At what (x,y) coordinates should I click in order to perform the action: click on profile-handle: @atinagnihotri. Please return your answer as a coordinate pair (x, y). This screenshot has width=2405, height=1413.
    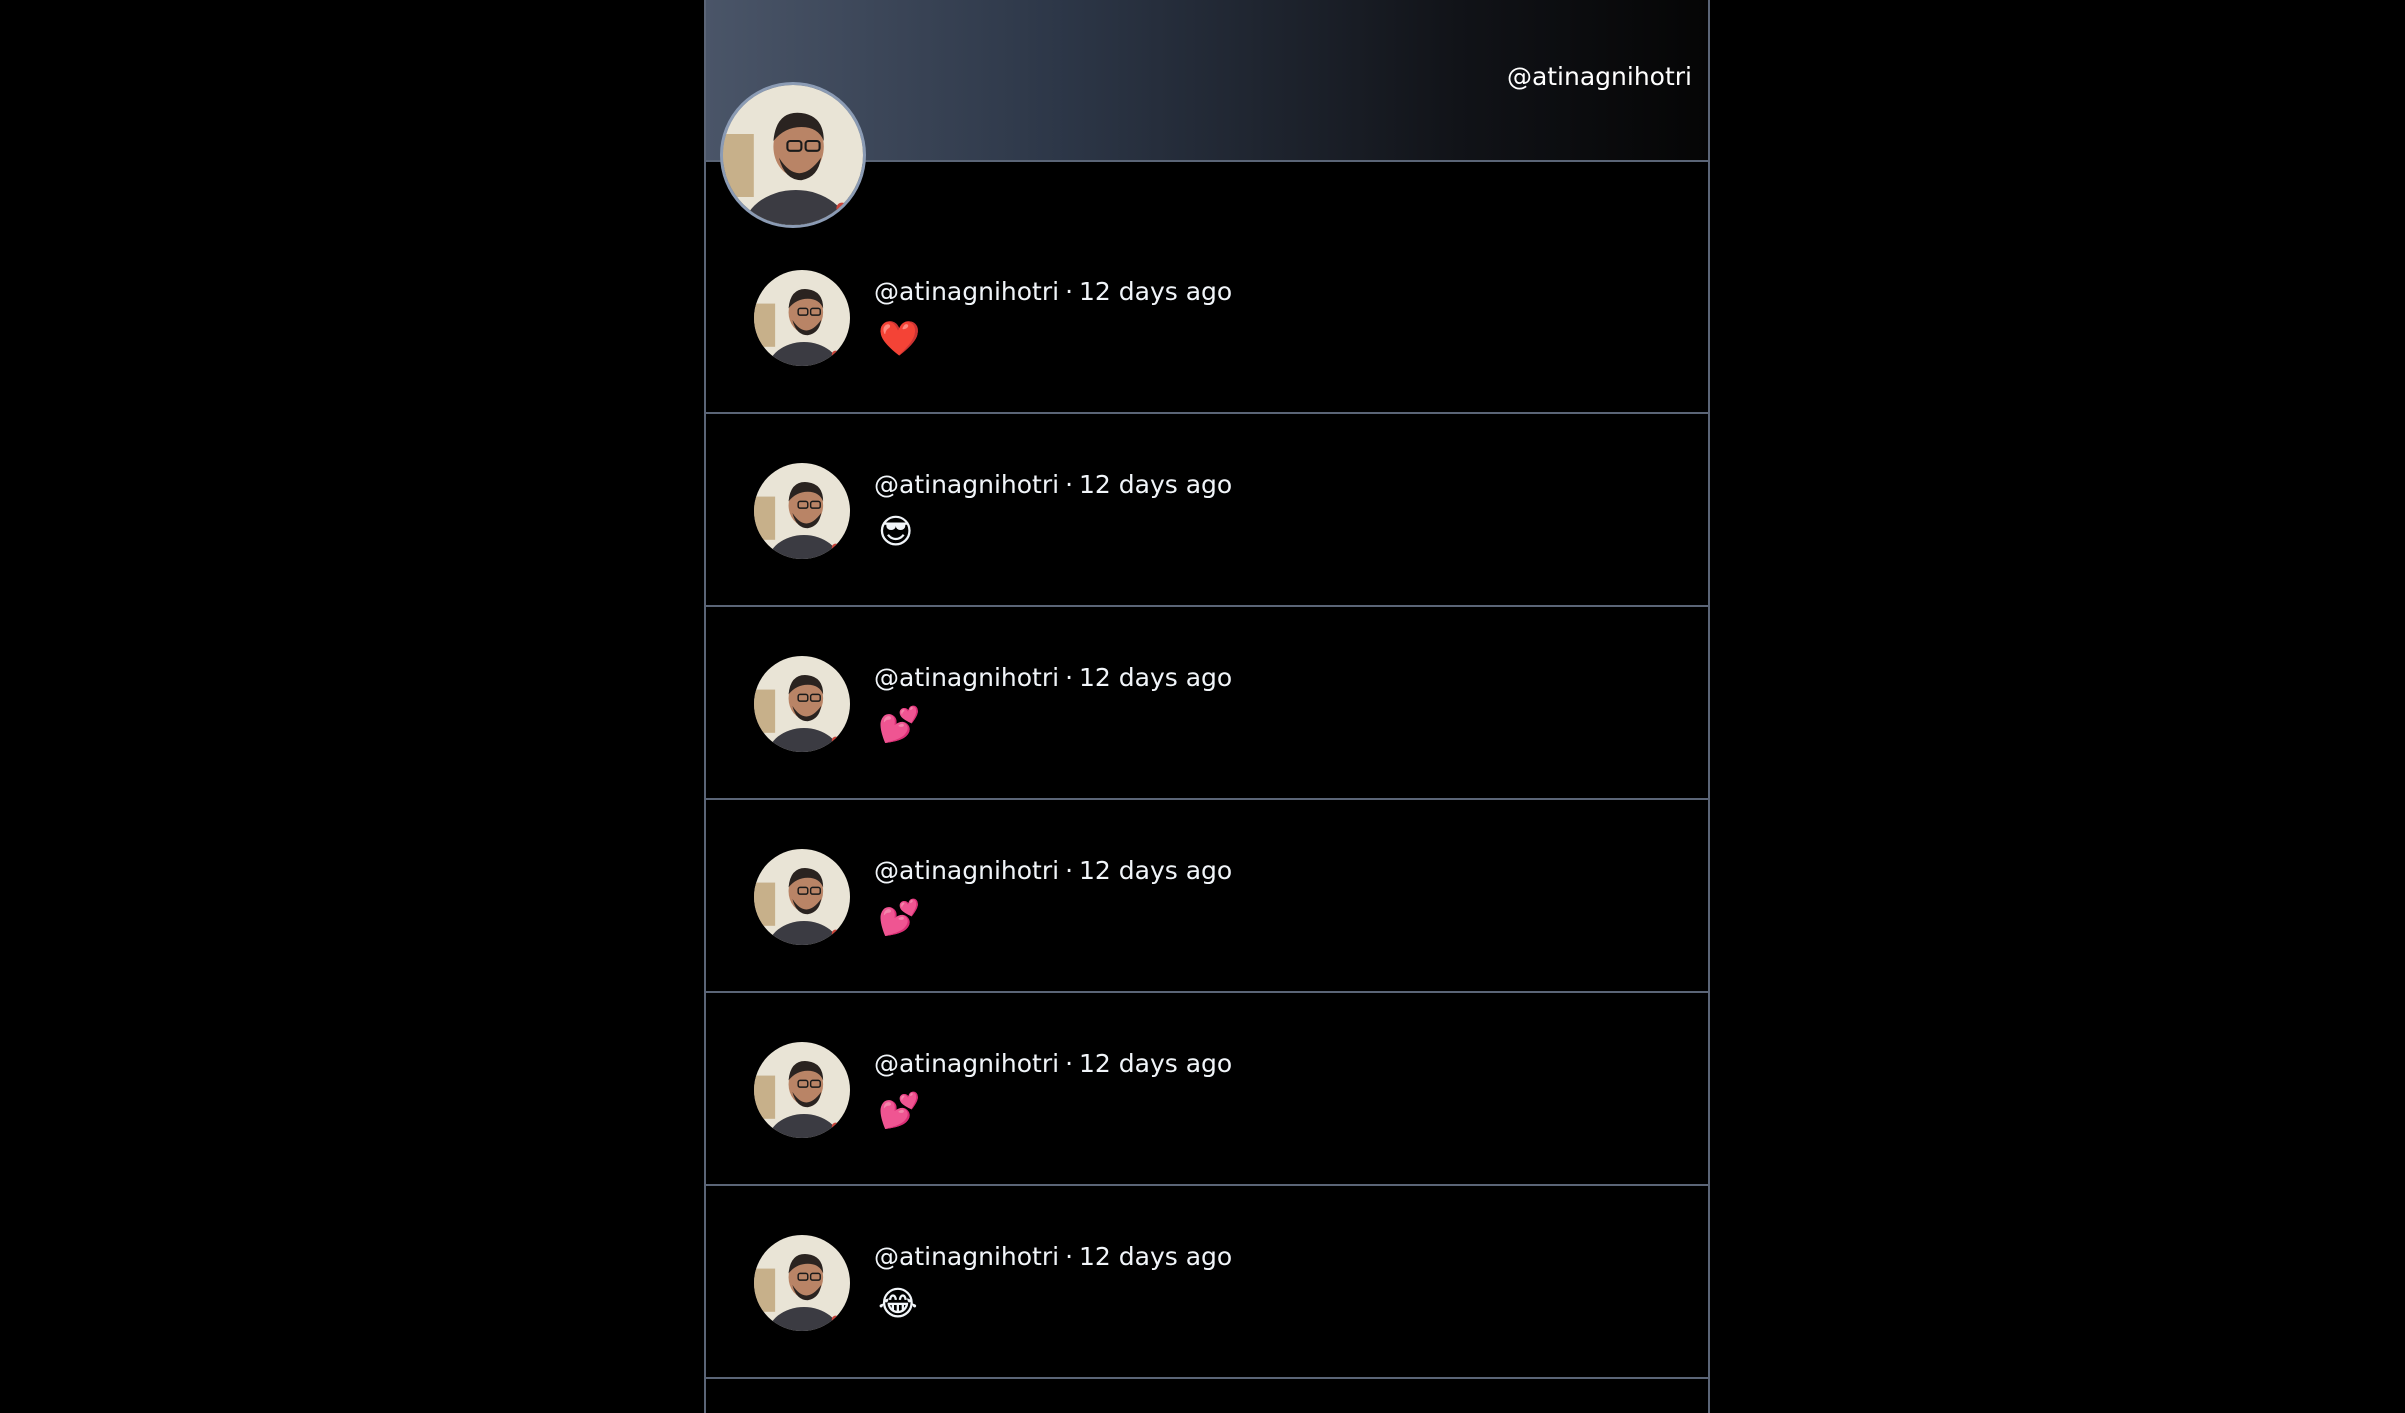
    Looking at the image, I should click on (1599, 76).